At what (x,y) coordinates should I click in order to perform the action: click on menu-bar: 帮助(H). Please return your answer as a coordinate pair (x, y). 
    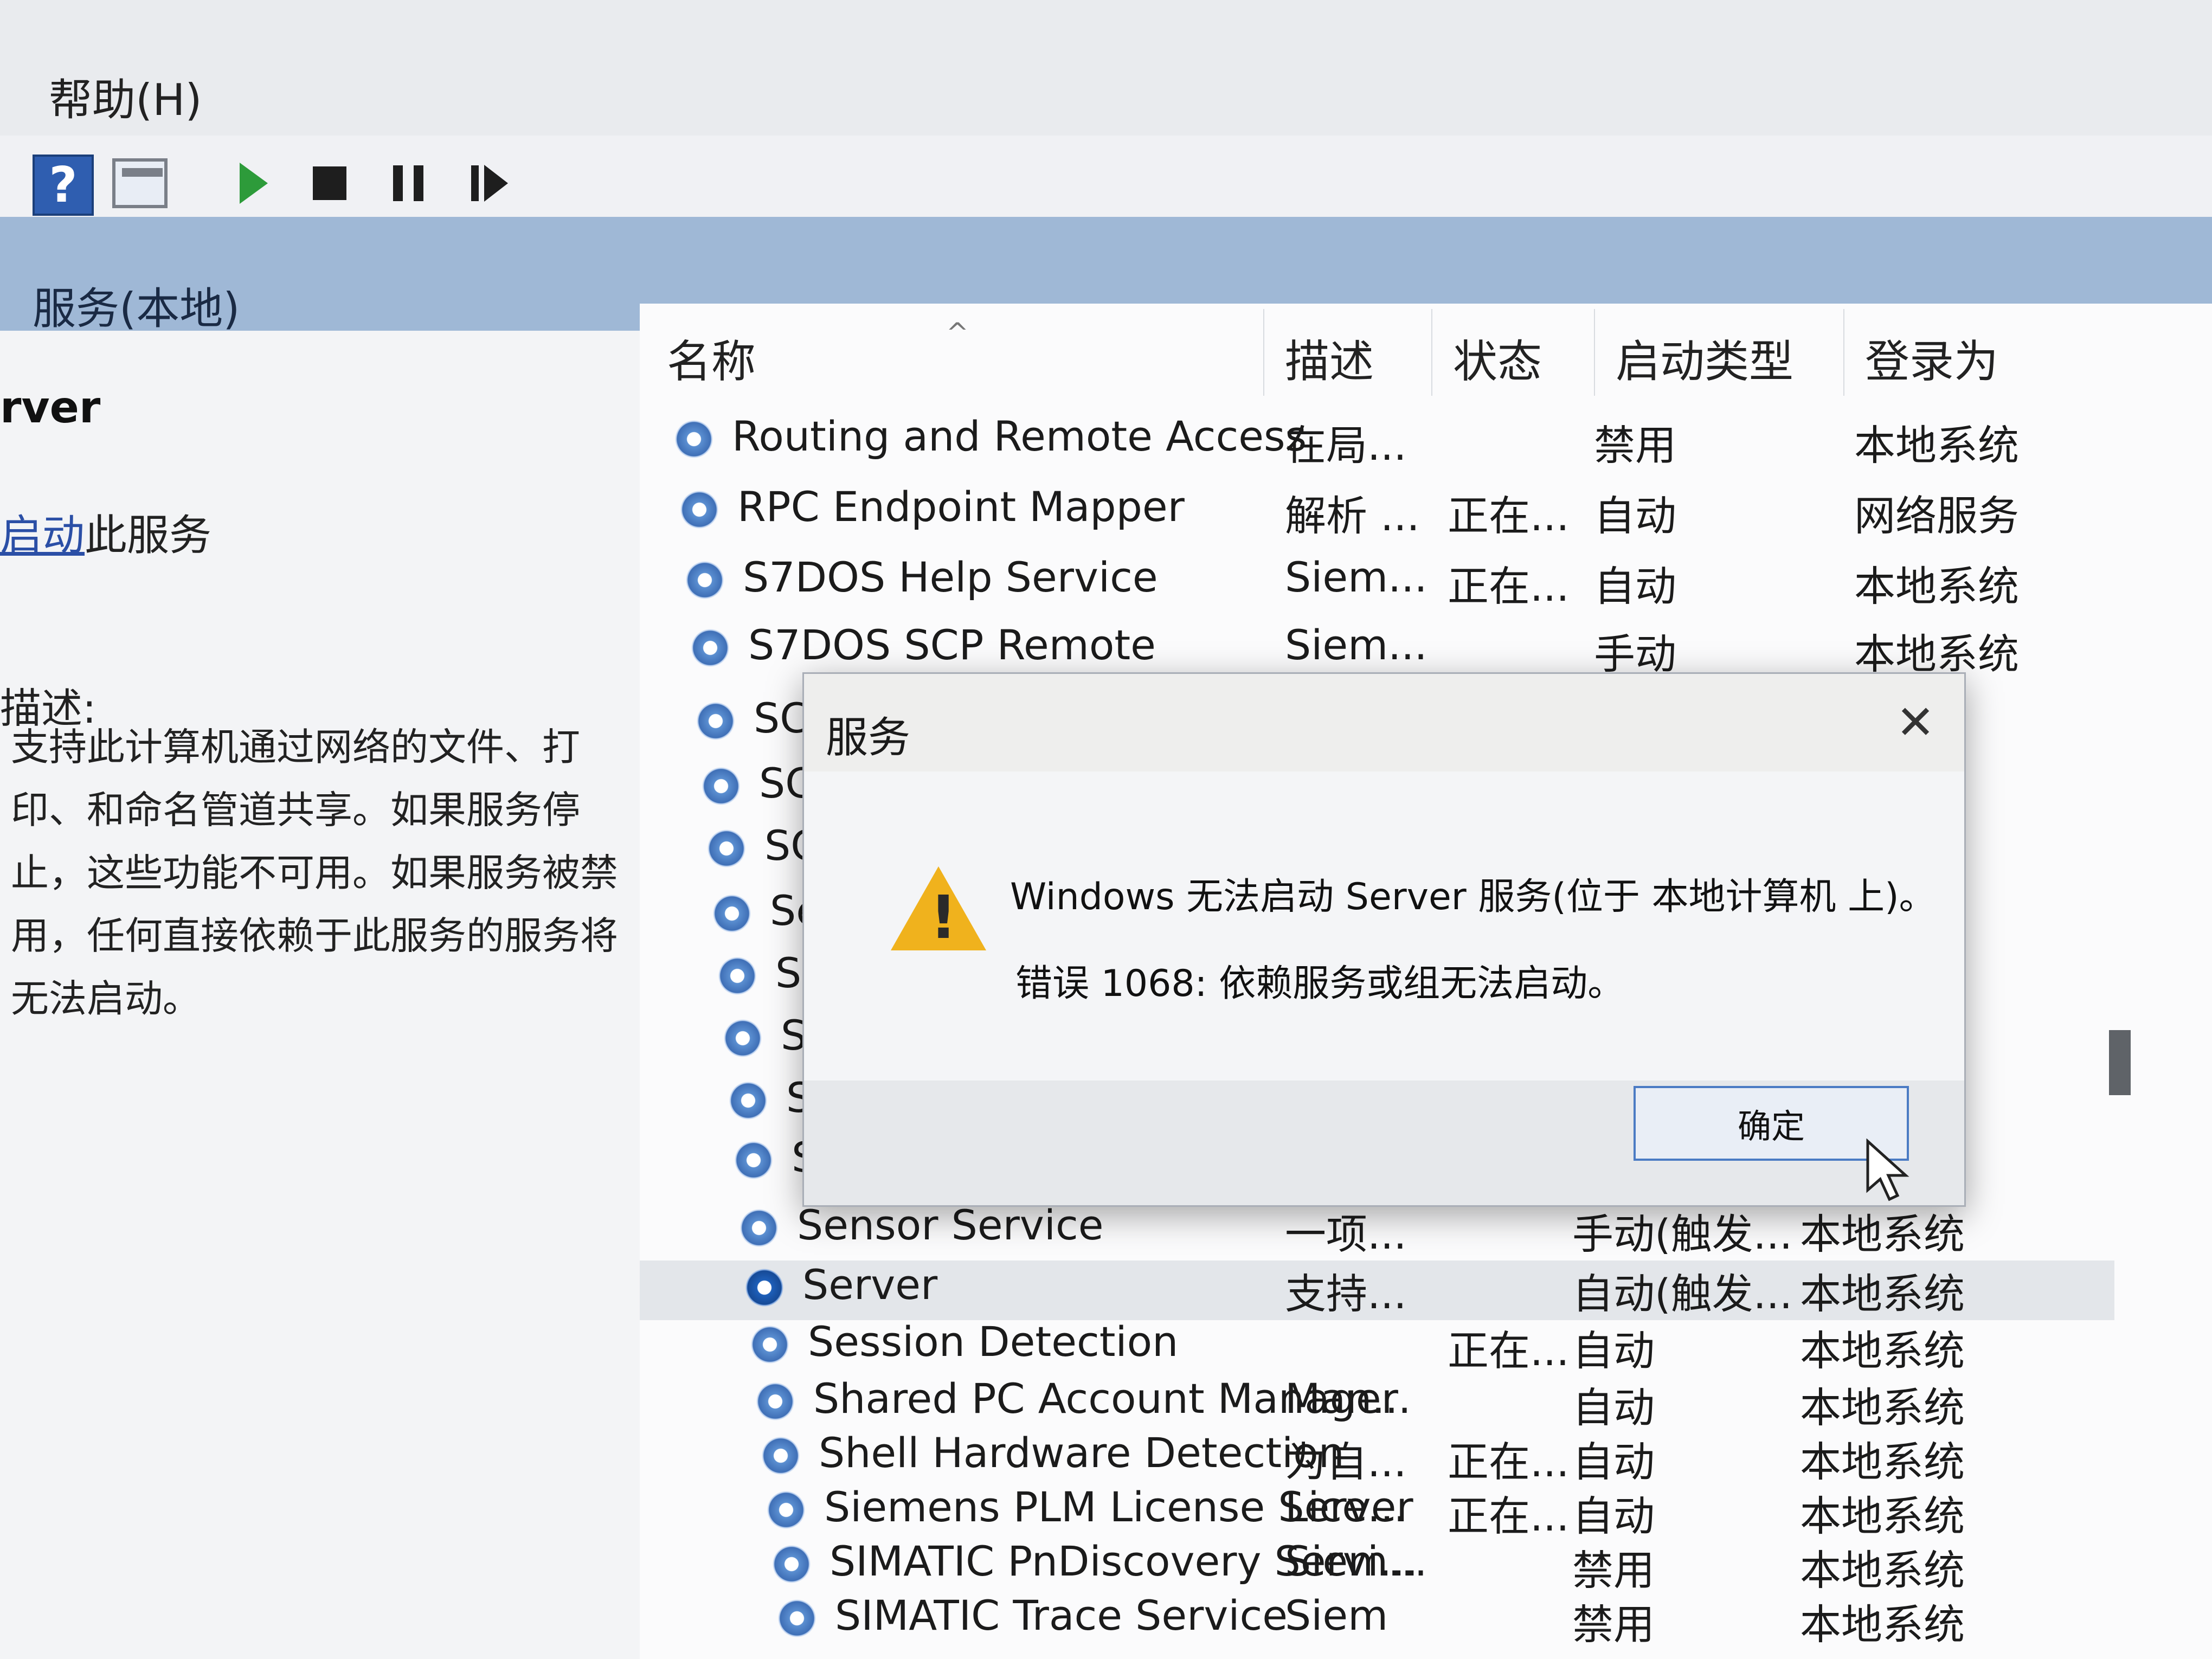
    Looking at the image, I should click on (1106, 68).